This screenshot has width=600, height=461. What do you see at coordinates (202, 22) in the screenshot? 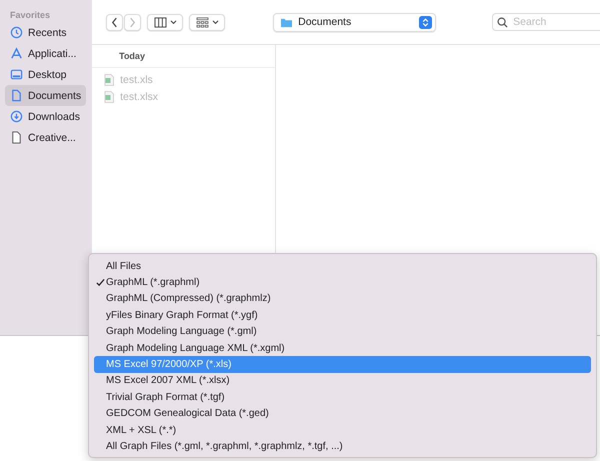
I see `grid-icon` at bounding box center [202, 22].